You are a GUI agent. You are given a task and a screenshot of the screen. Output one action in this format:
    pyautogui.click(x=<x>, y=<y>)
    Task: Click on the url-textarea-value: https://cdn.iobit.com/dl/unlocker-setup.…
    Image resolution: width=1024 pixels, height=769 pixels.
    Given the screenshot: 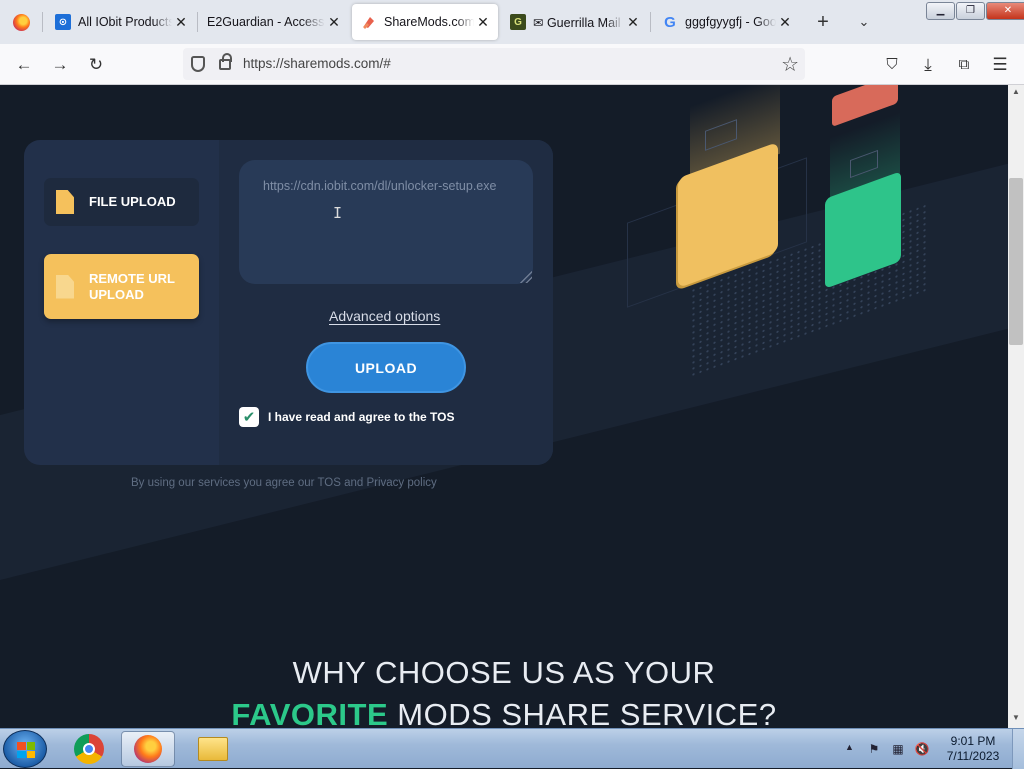 What is the action you would take?
    pyautogui.click(x=380, y=186)
    